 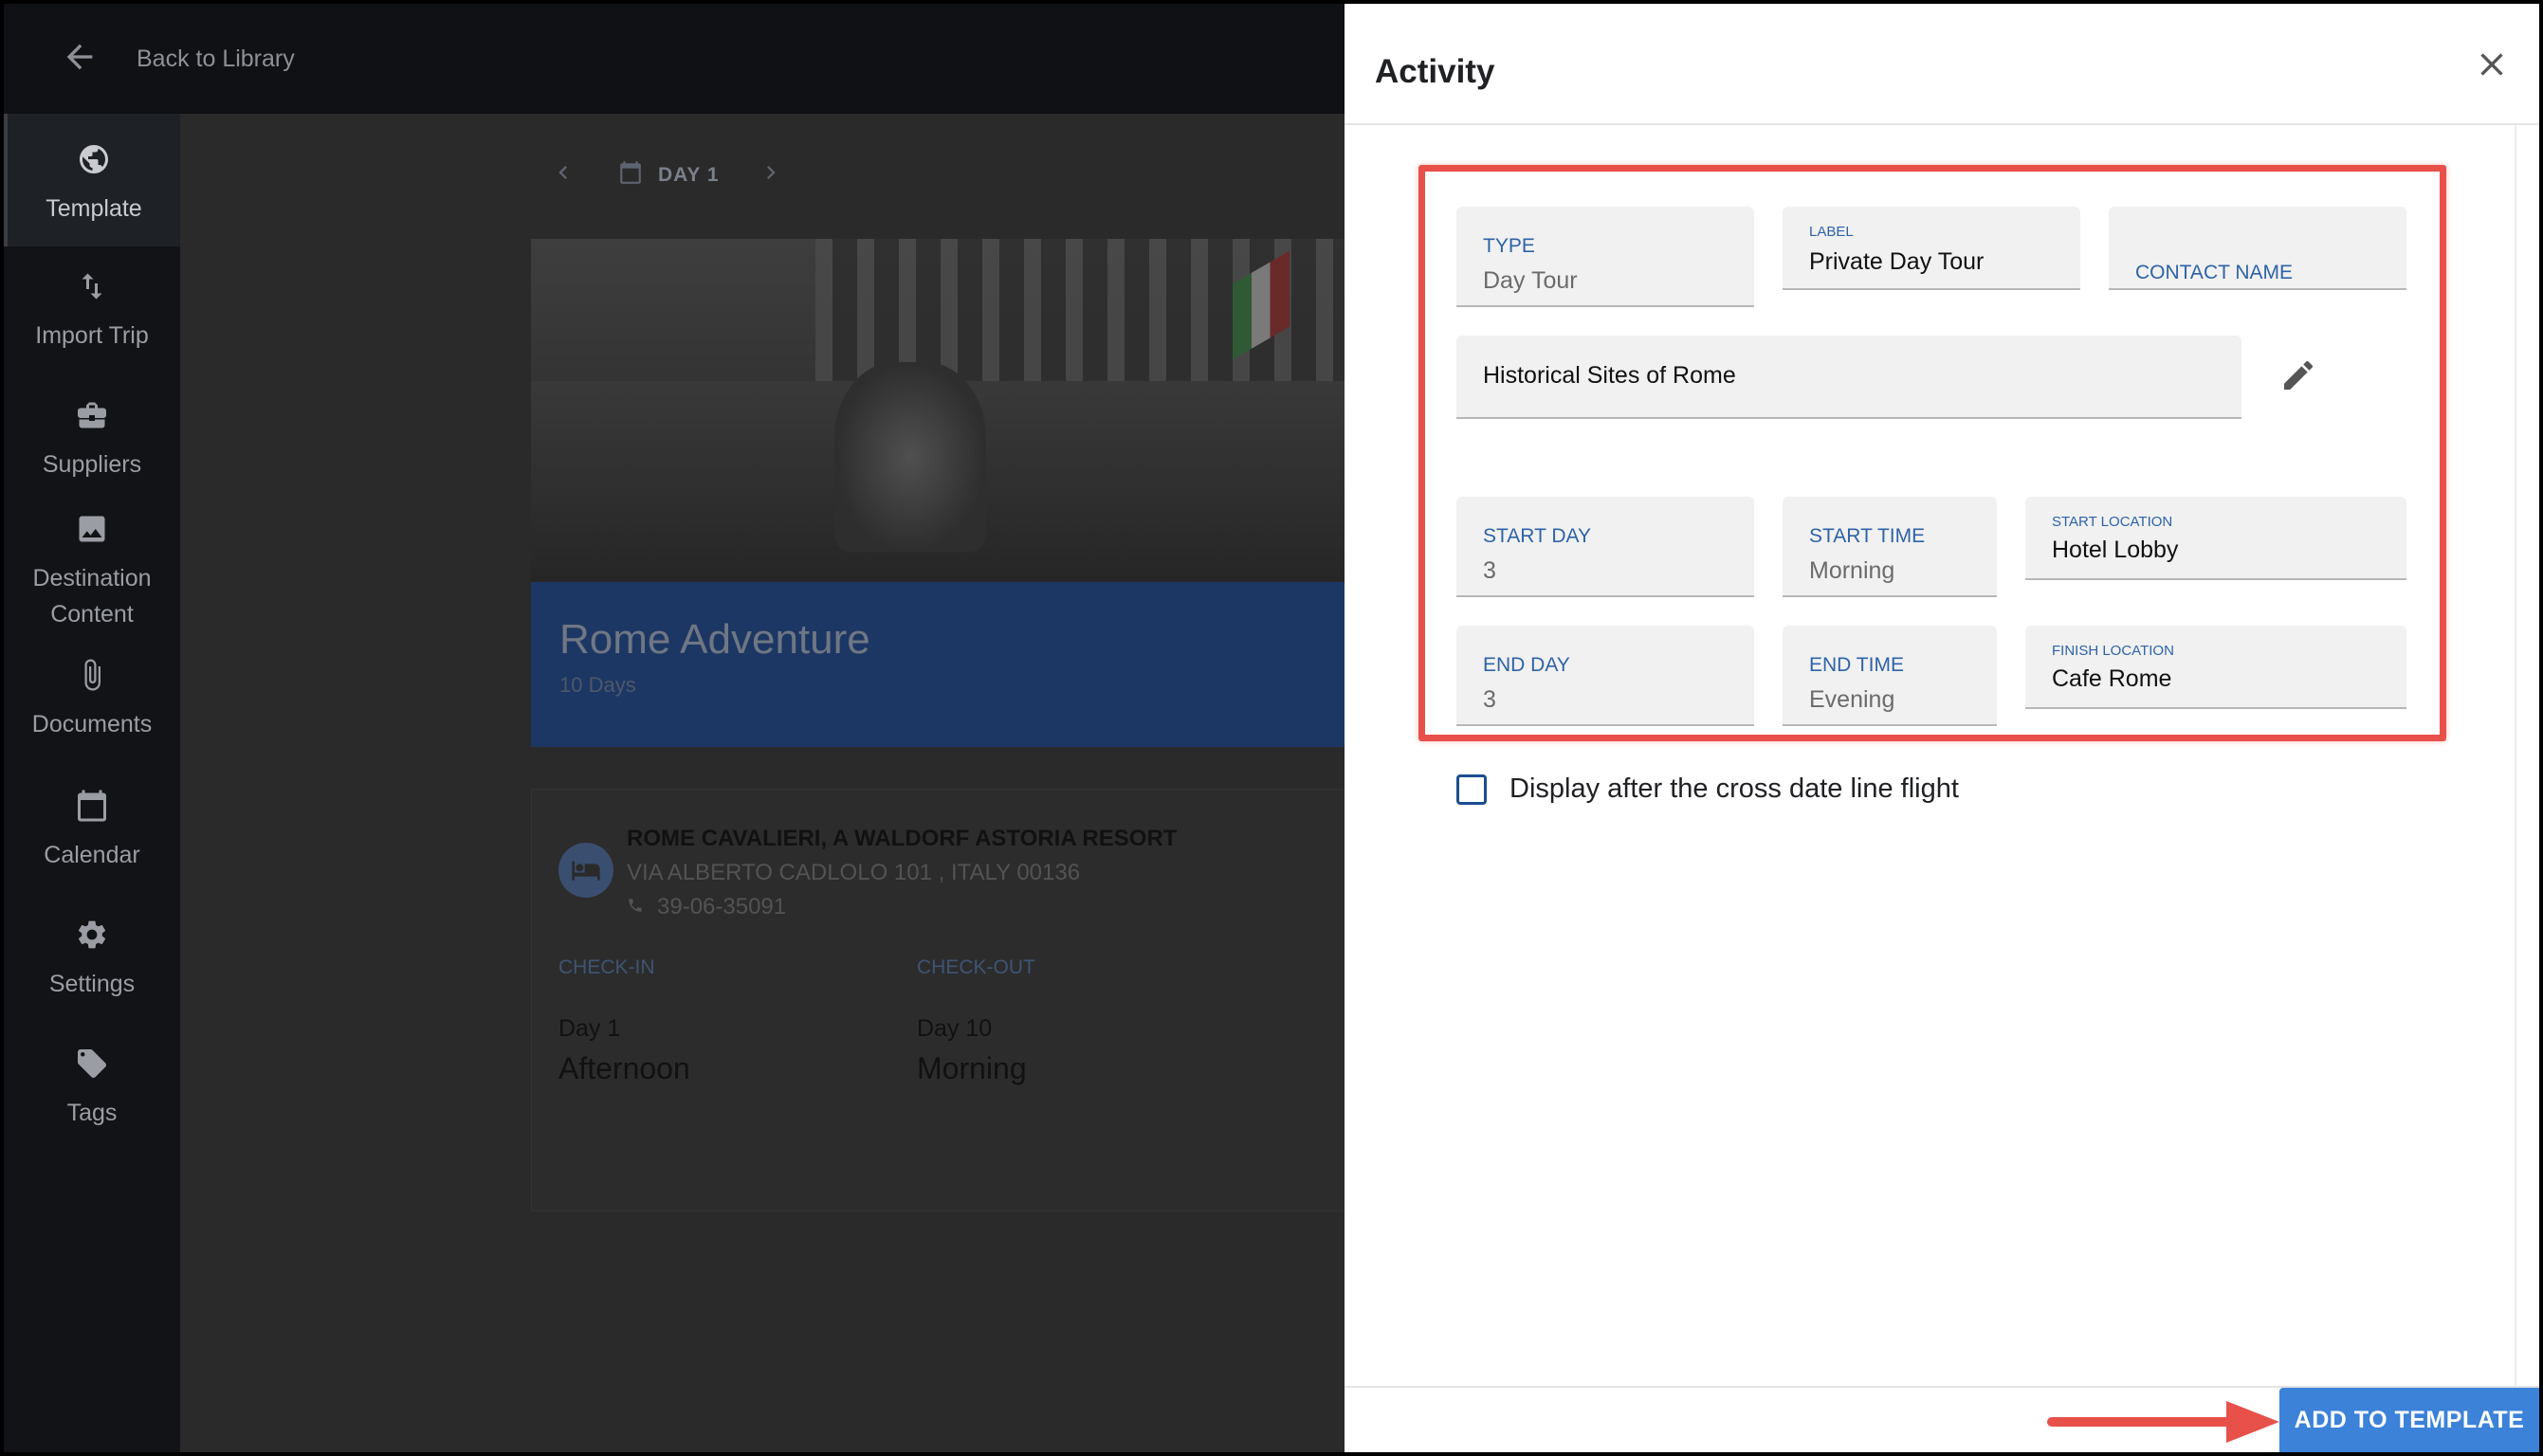 I want to click on sidebar-item-label: Suppliers, so click(x=92, y=464).